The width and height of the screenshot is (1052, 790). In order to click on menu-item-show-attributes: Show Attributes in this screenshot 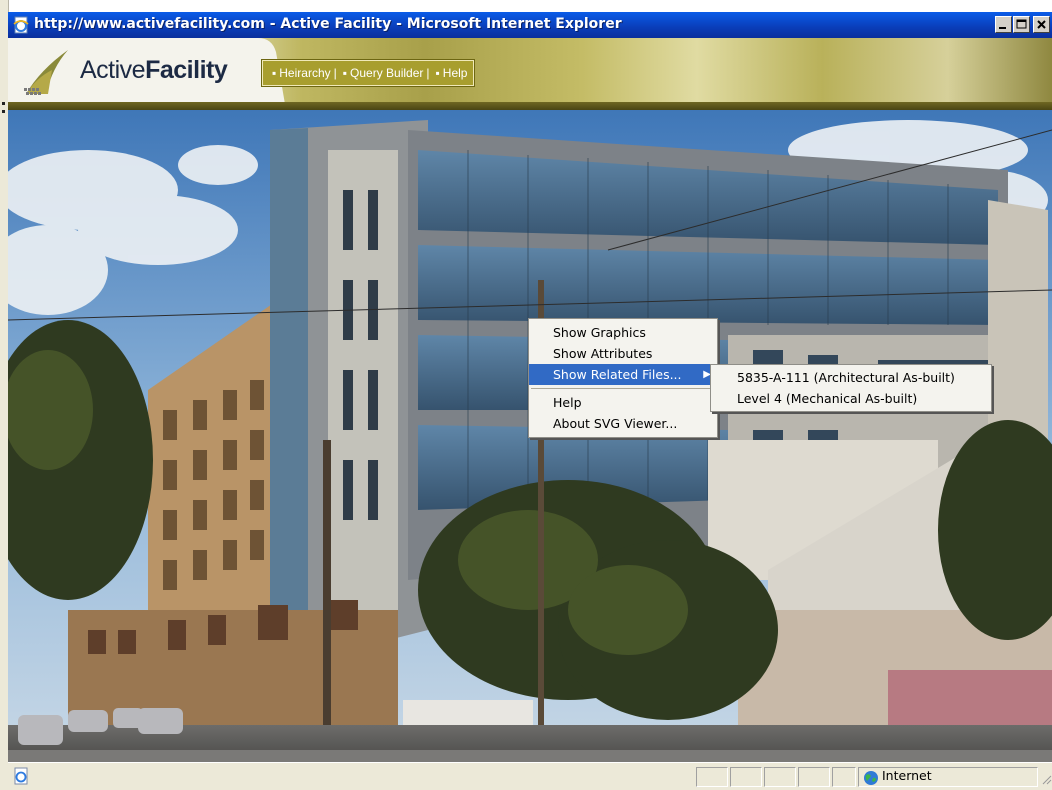, I will do `click(623, 353)`.